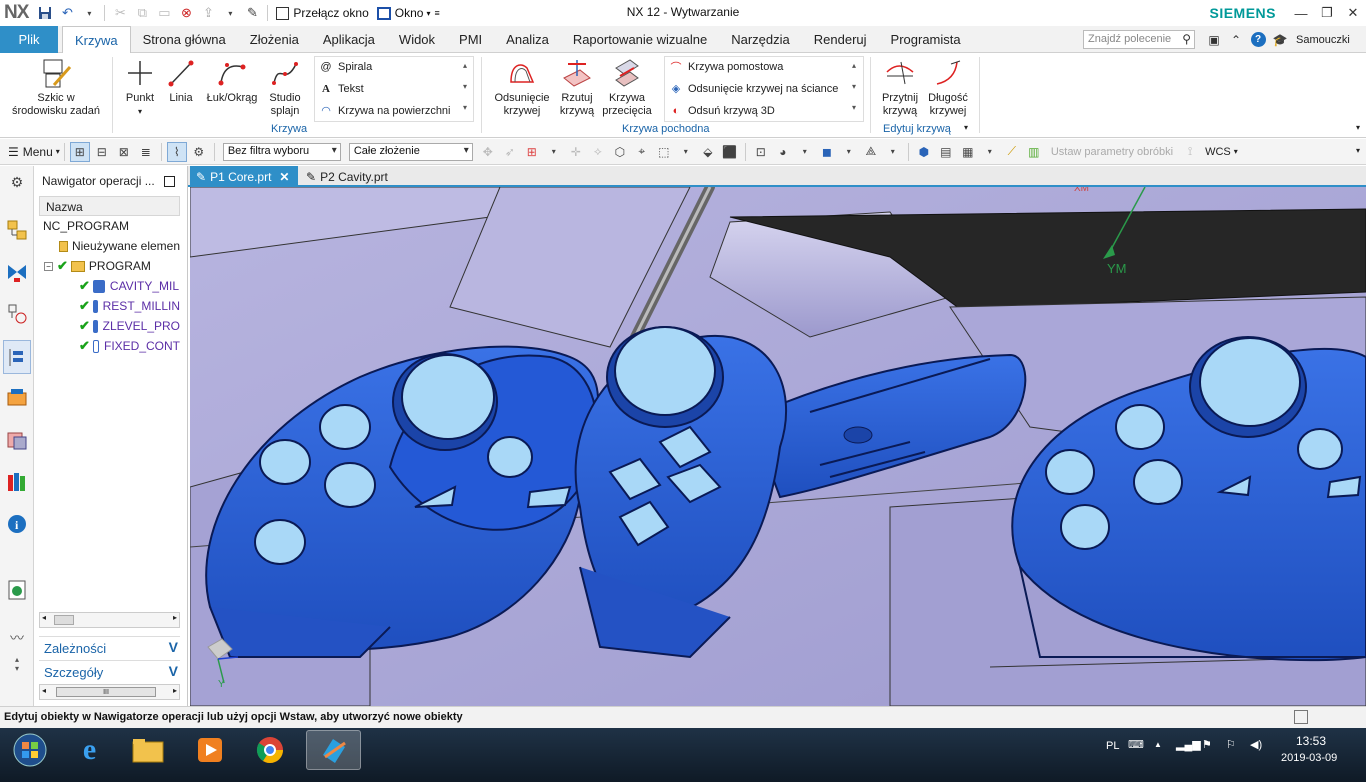  I want to click on trim-curve-button: Przytnij krzywą, so click(900, 87).